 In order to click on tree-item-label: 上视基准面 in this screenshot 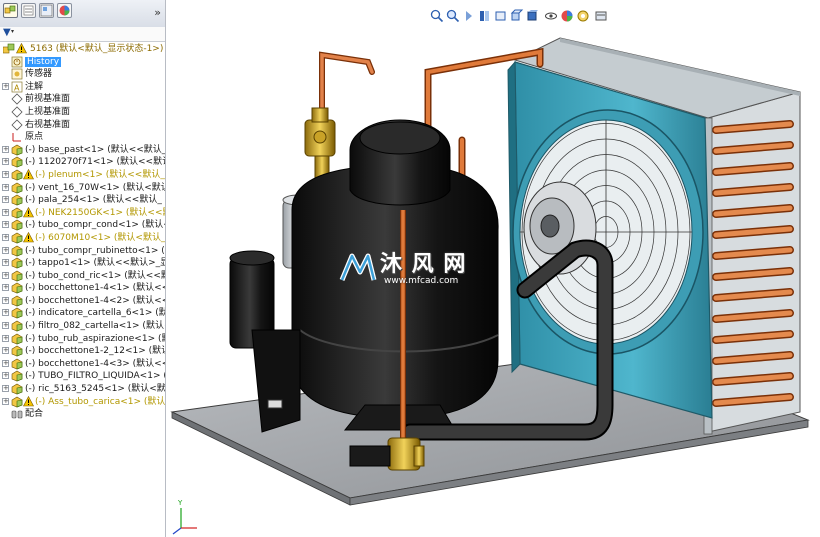, I will do `click(48, 111)`.